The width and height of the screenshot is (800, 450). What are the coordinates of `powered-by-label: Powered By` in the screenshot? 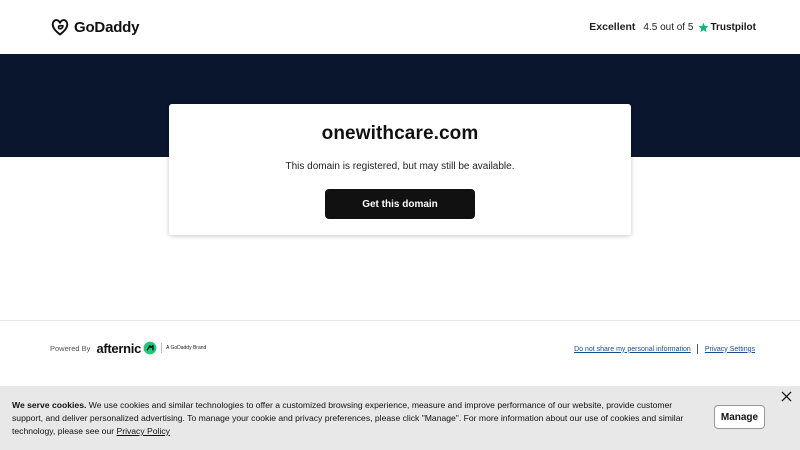 It's located at (70, 348).